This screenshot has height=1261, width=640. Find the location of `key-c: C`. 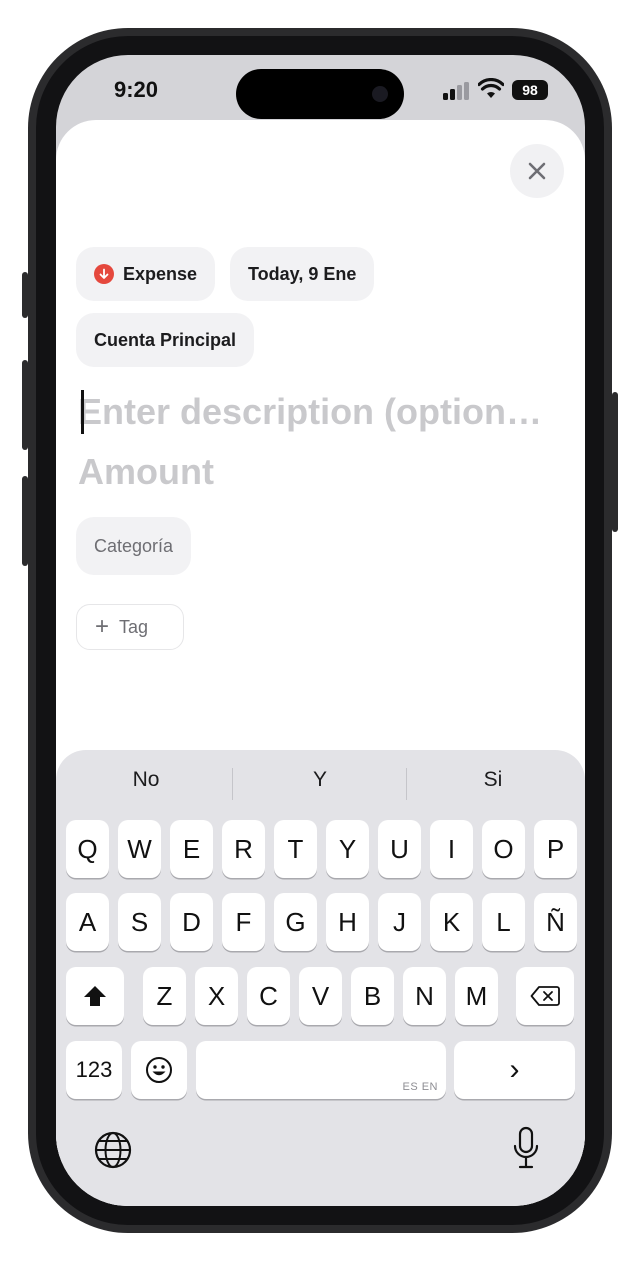

key-c: C is located at coordinates (268, 996).